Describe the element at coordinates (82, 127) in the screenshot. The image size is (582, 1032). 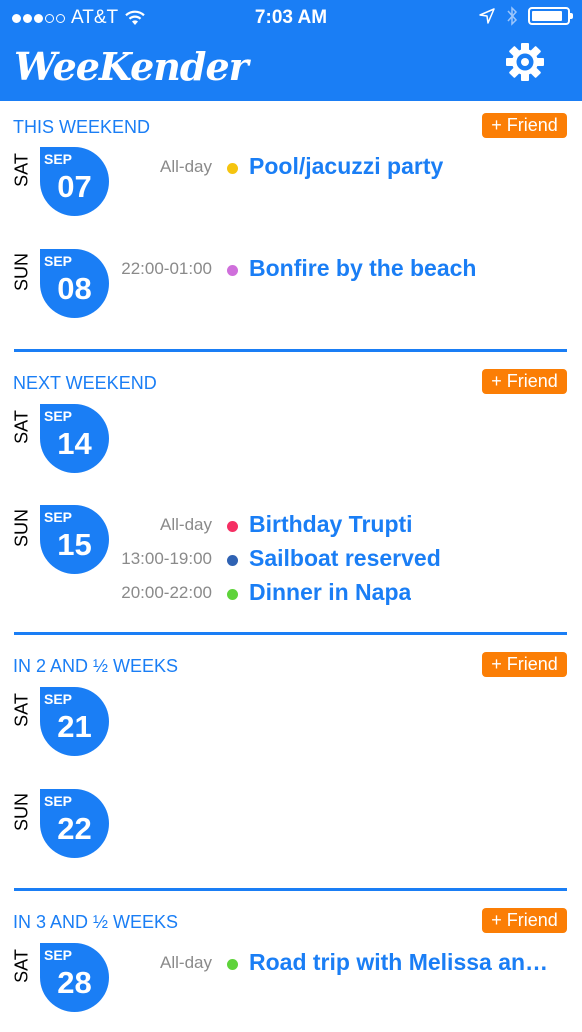
I see `section-title: THIS WEEKEND` at that location.